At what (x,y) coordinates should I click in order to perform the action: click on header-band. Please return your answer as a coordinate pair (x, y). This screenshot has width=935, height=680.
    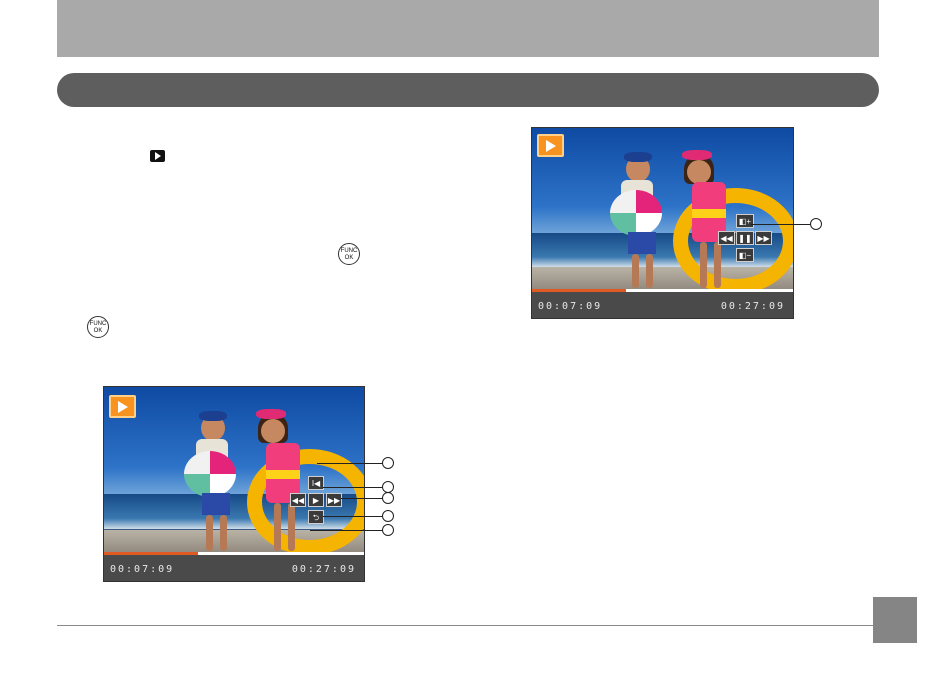
    Looking at the image, I should click on (468, 28).